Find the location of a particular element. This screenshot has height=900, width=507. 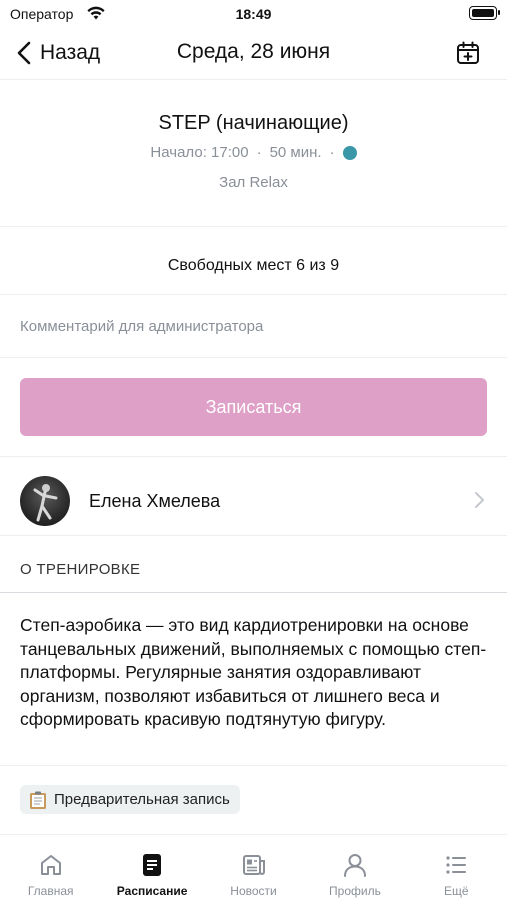

tab-more: Ещё is located at coordinates (456, 867).